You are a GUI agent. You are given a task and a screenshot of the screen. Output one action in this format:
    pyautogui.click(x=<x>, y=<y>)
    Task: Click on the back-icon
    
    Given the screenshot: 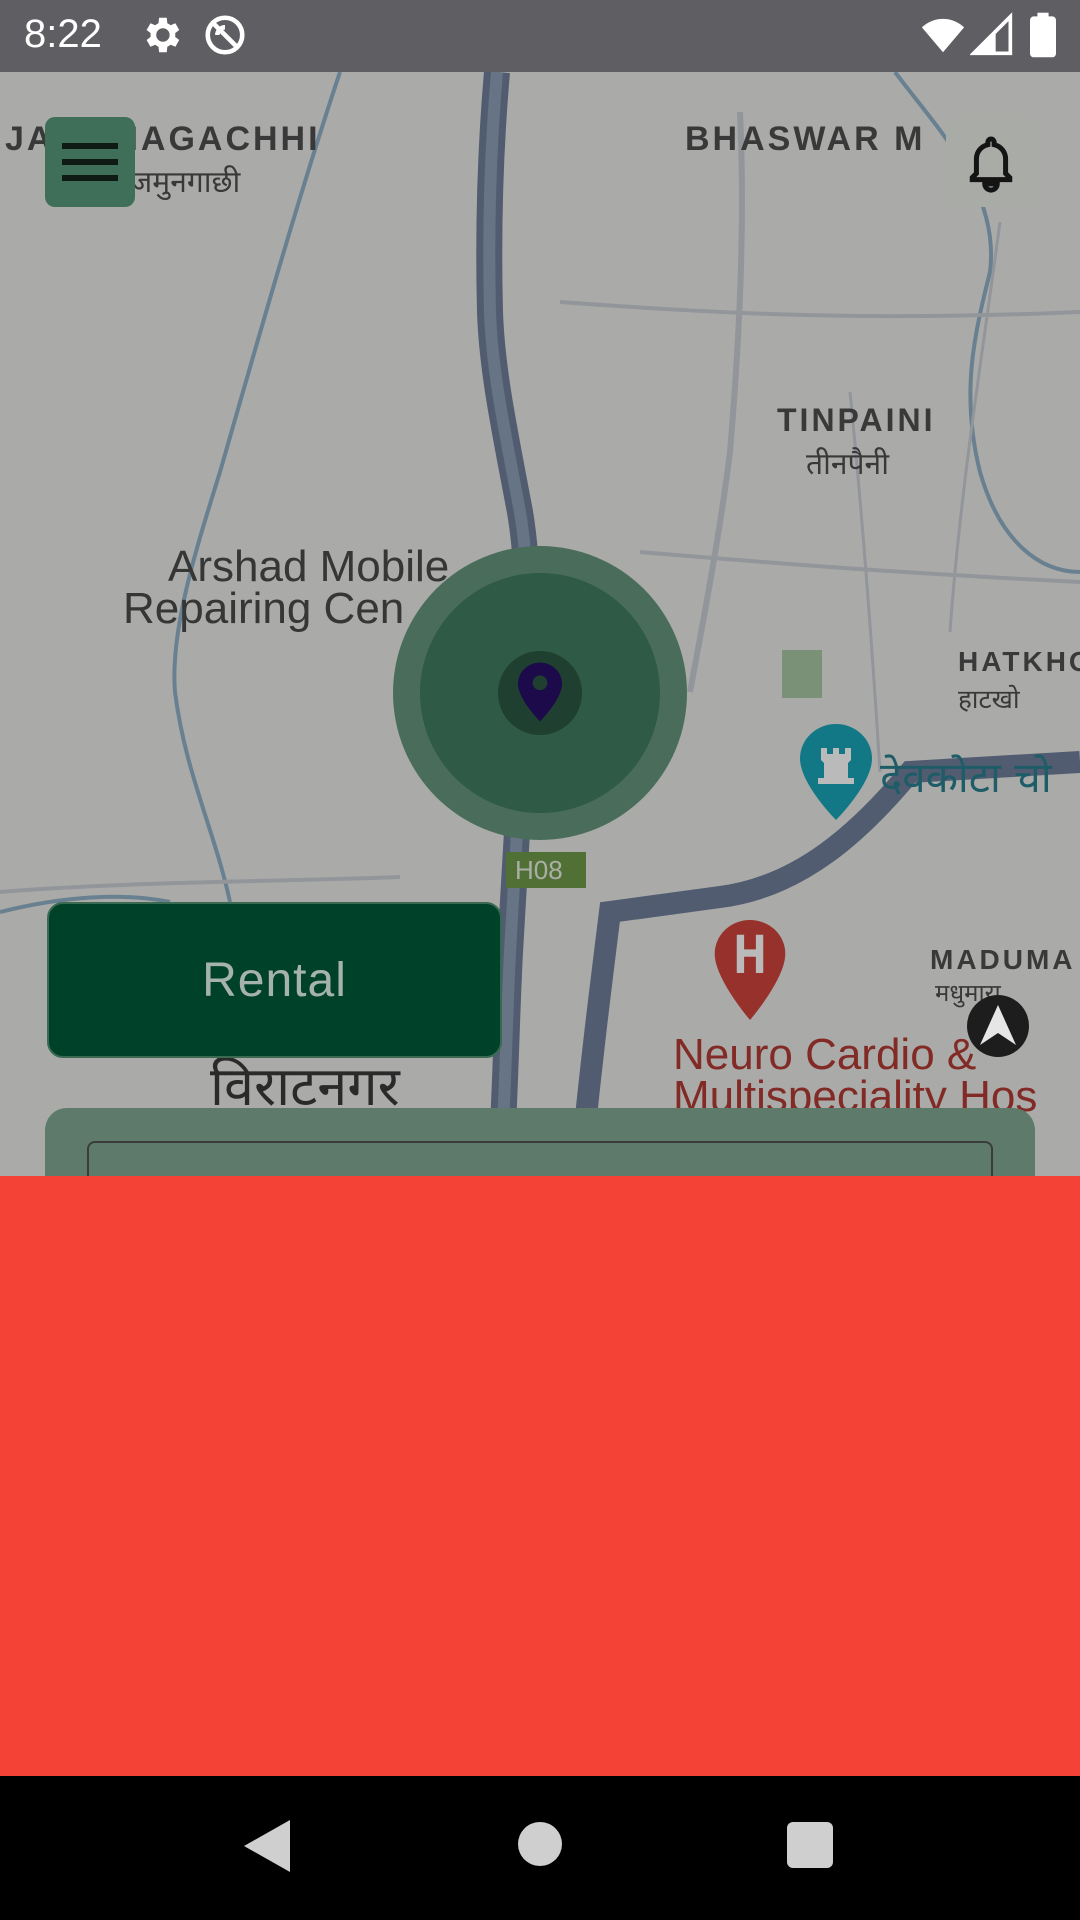 What is the action you would take?
    pyautogui.click(x=267, y=1848)
    